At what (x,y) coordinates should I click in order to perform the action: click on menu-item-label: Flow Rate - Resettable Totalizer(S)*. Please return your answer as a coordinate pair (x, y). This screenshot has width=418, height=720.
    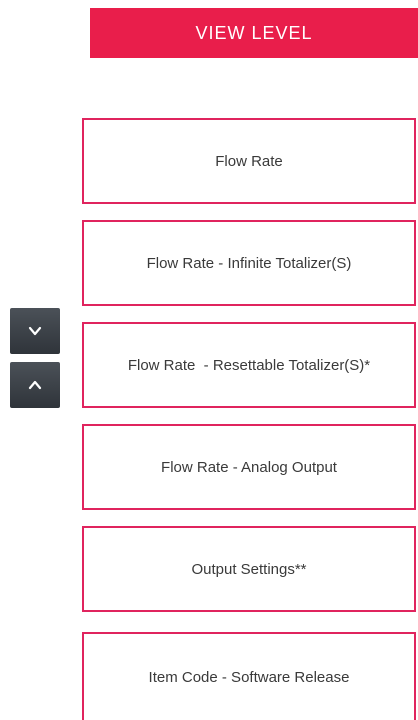
    Looking at the image, I should click on (249, 365).